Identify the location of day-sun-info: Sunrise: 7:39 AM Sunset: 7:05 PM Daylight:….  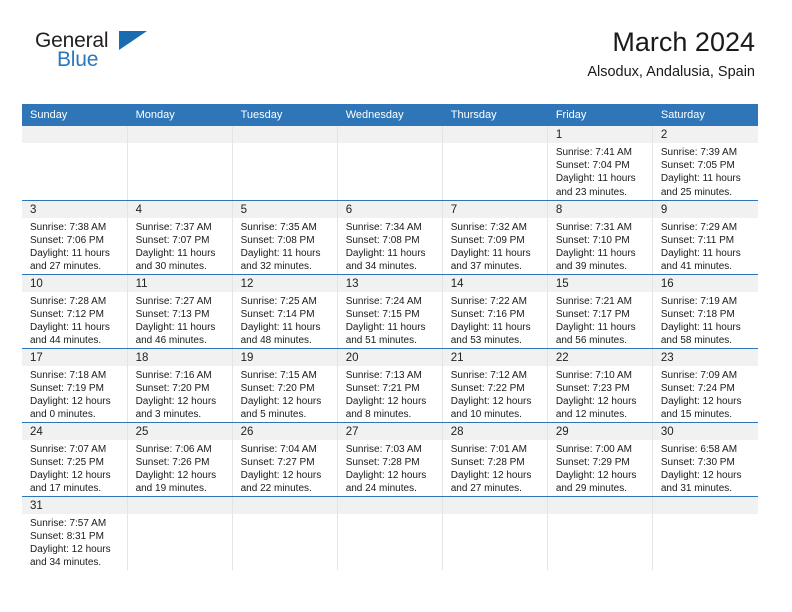
(705, 171).